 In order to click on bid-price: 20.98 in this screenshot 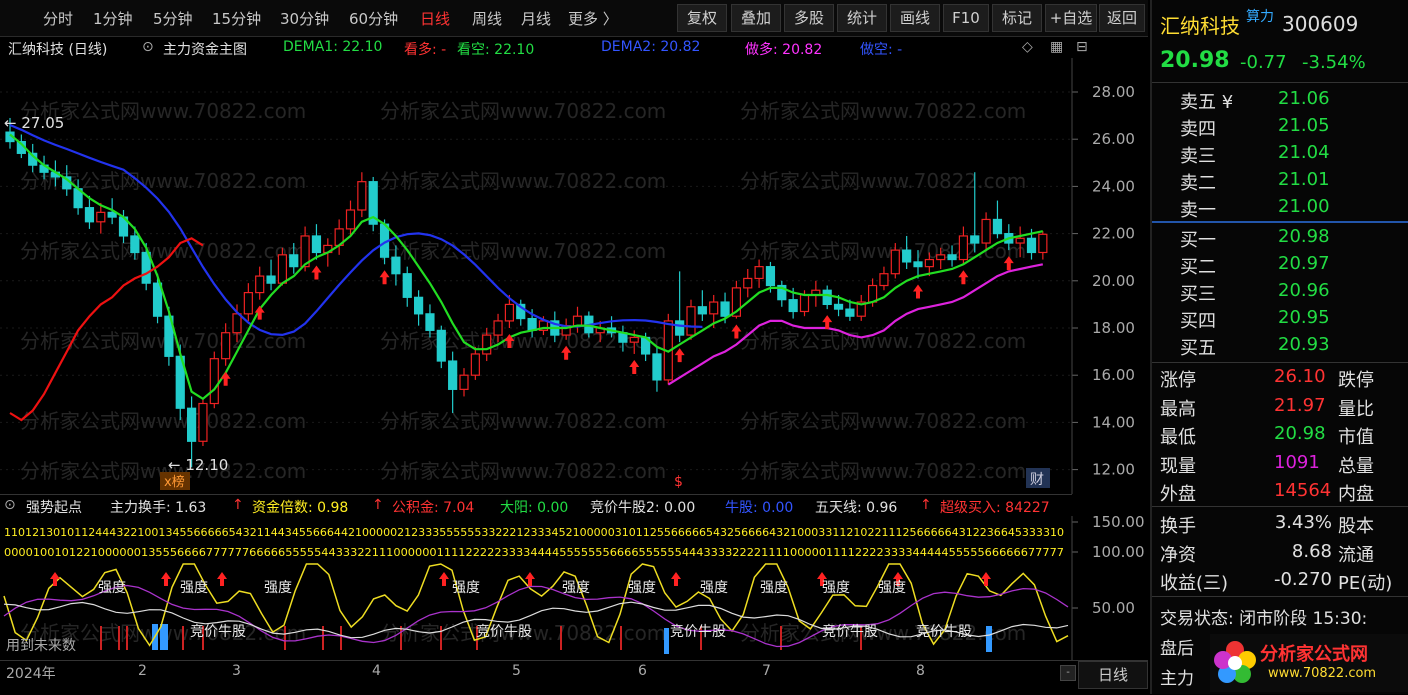, I will do `click(1304, 236)`.